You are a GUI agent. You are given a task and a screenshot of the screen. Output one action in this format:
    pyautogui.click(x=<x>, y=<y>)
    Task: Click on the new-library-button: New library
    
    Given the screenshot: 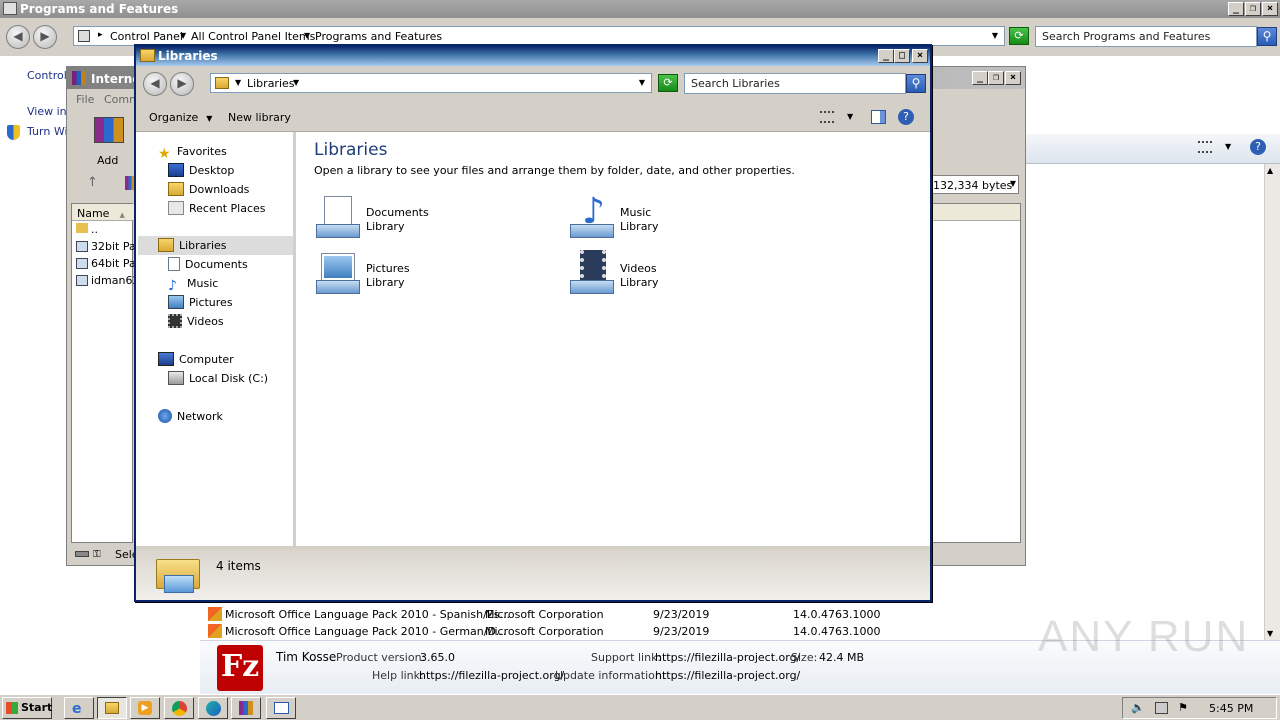 What is the action you would take?
    pyautogui.click(x=259, y=117)
    